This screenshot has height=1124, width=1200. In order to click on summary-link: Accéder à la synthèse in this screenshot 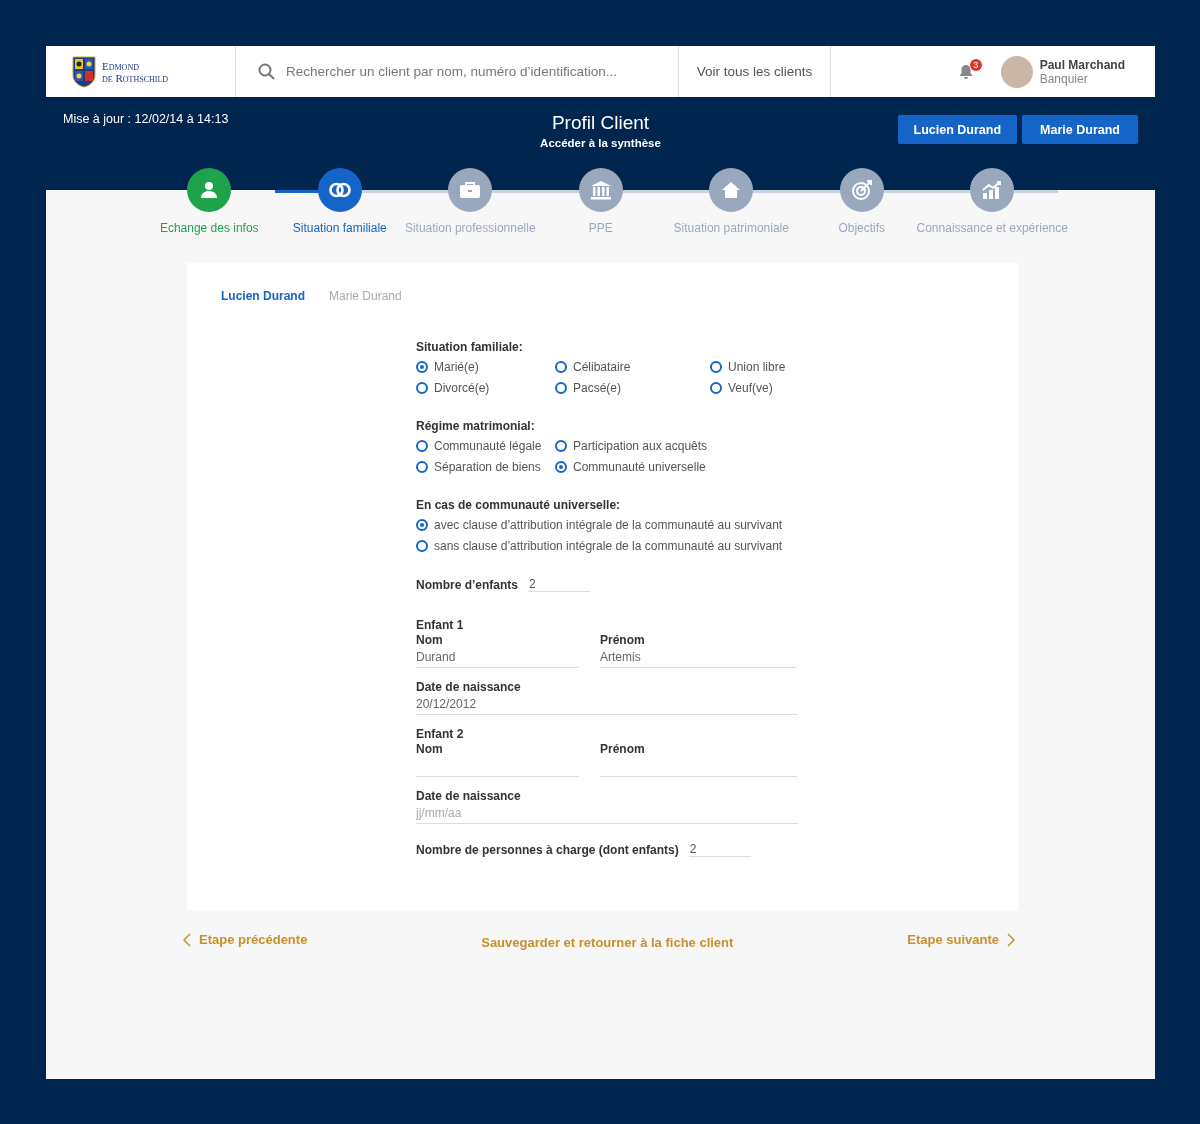, I will do `click(600, 143)`.